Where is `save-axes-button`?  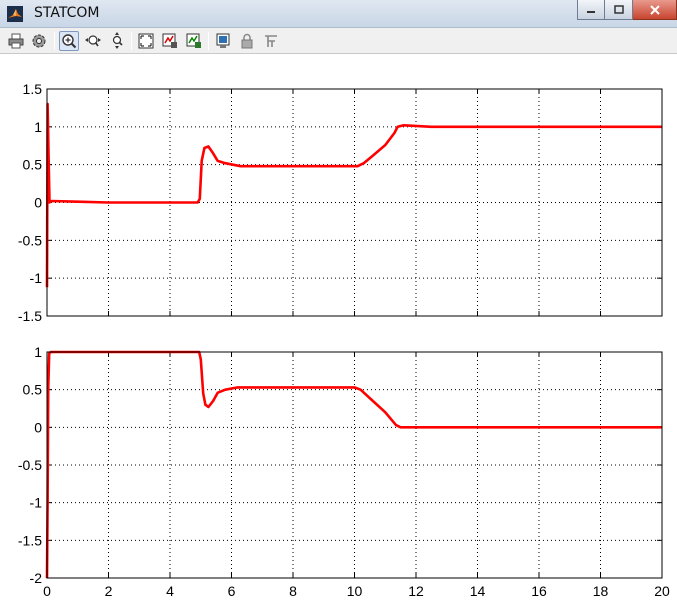
save-axes-button is located at coordinates (170, 41).